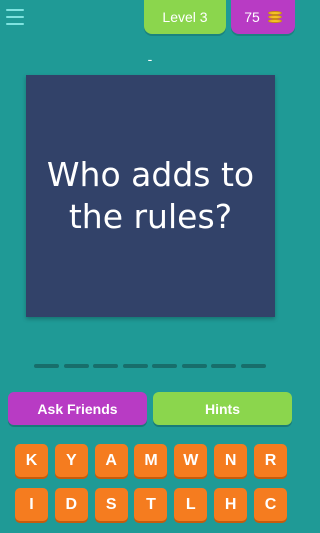 This screenshot has height=533, width=320. I want to click on top-bar: Level 3 75, so click(150, 18).